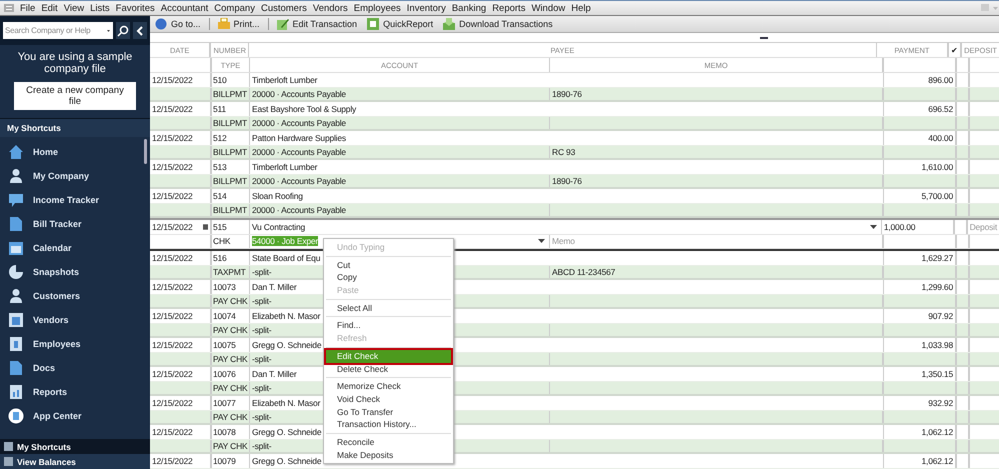 This screenshot has height=469, width=999. I want to click on chevron-left-icon, so click(140, 31).